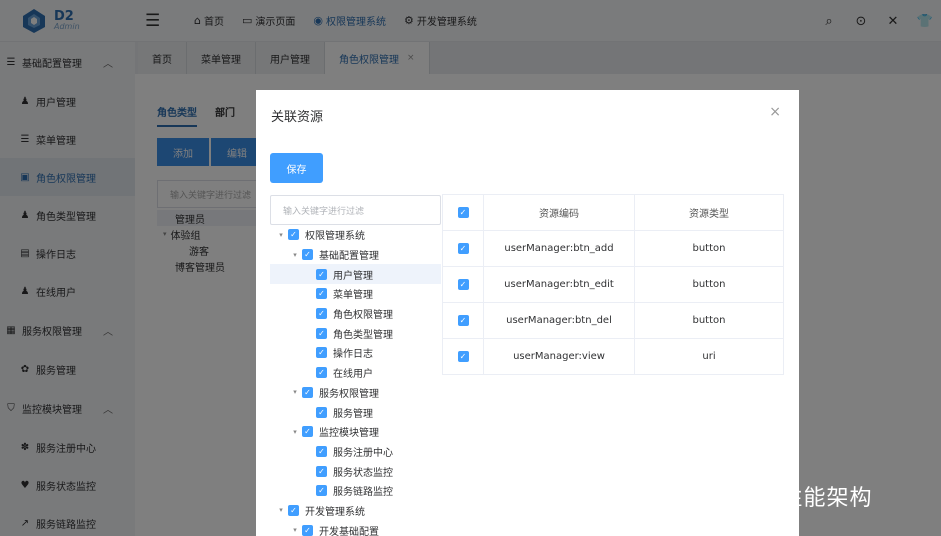 This screenshot has width=941, height=536. Describe the element at coordinates (353, 375) in the screenshot. I see `tree-node-label: 在线用户` at that location.